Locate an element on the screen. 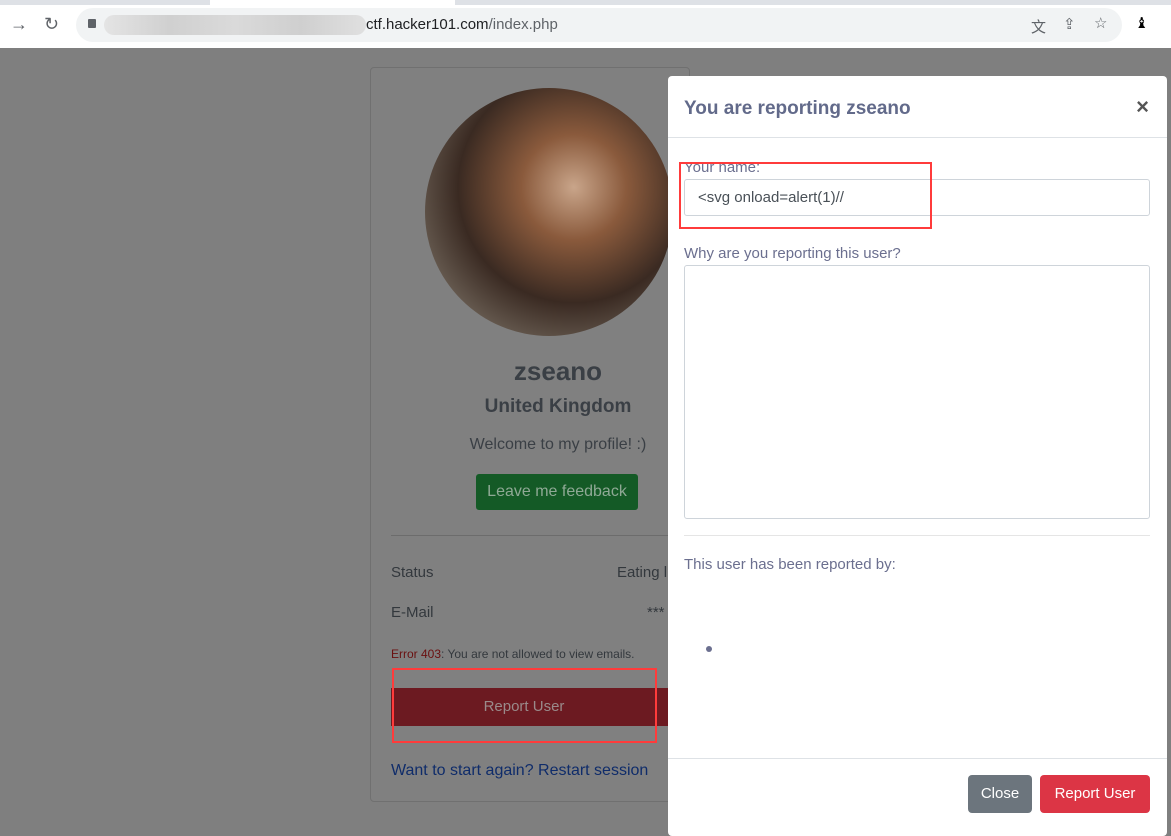 Image resolution: width=1171 pixels, height=836 pixels. reload-icon: ↻ is located at coordinates (51, 24).